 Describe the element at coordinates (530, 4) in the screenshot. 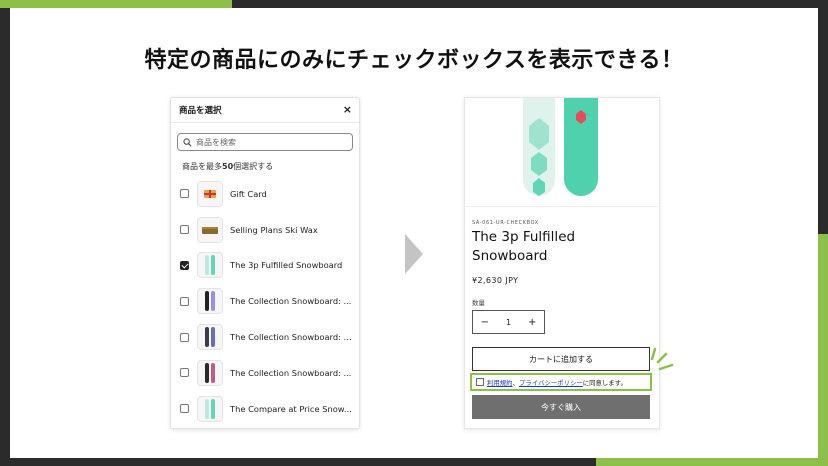

I see `frame-accent-top` at that location.